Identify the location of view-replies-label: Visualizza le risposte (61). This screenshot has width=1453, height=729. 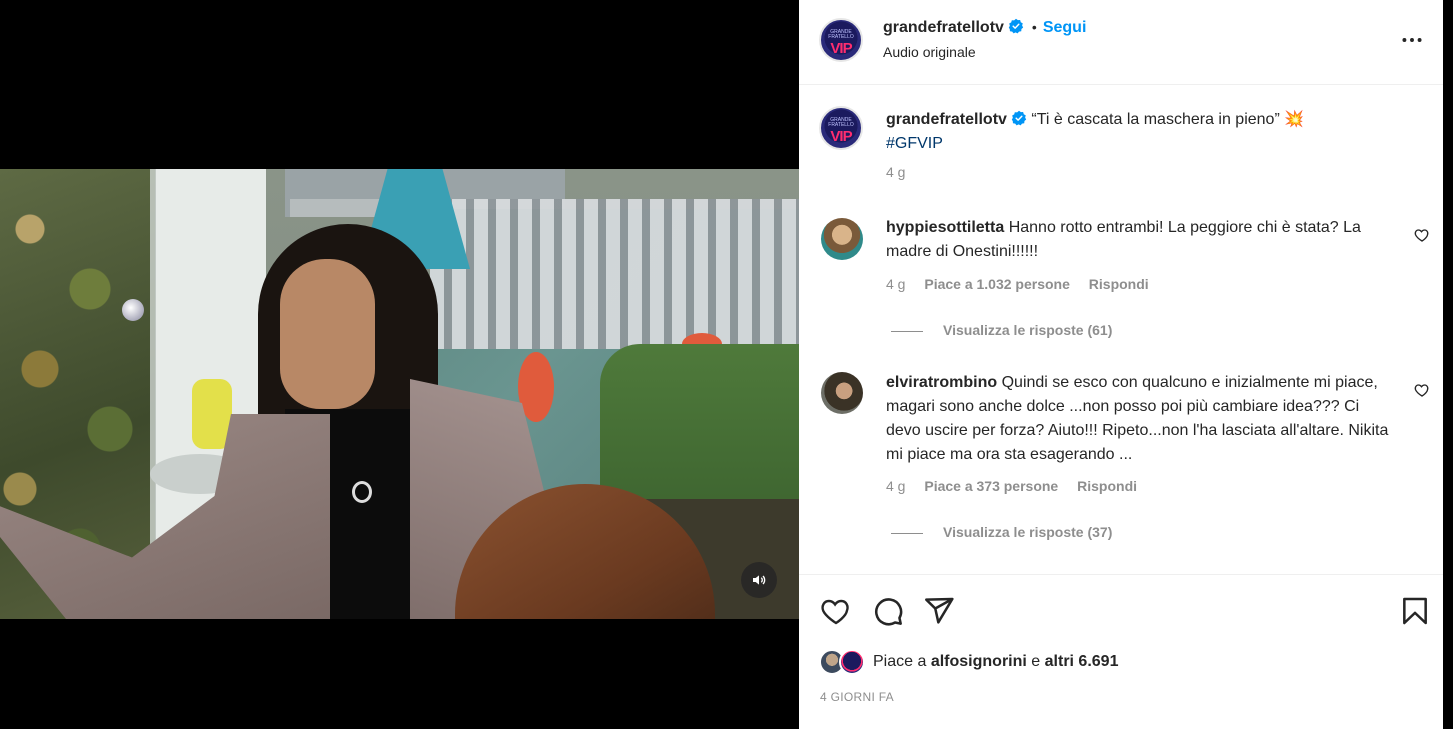
(1028, 330).